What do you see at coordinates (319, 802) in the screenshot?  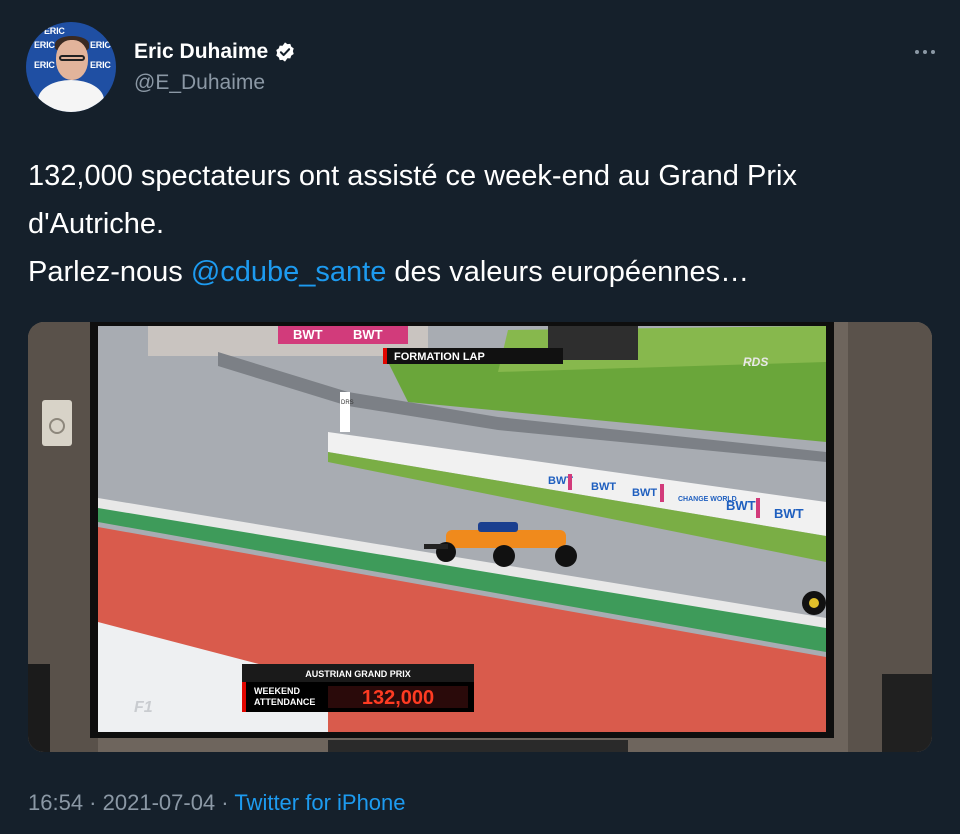 I see `tweet-source-link: Twitter for iPhone` at bounding box center [319, 802].